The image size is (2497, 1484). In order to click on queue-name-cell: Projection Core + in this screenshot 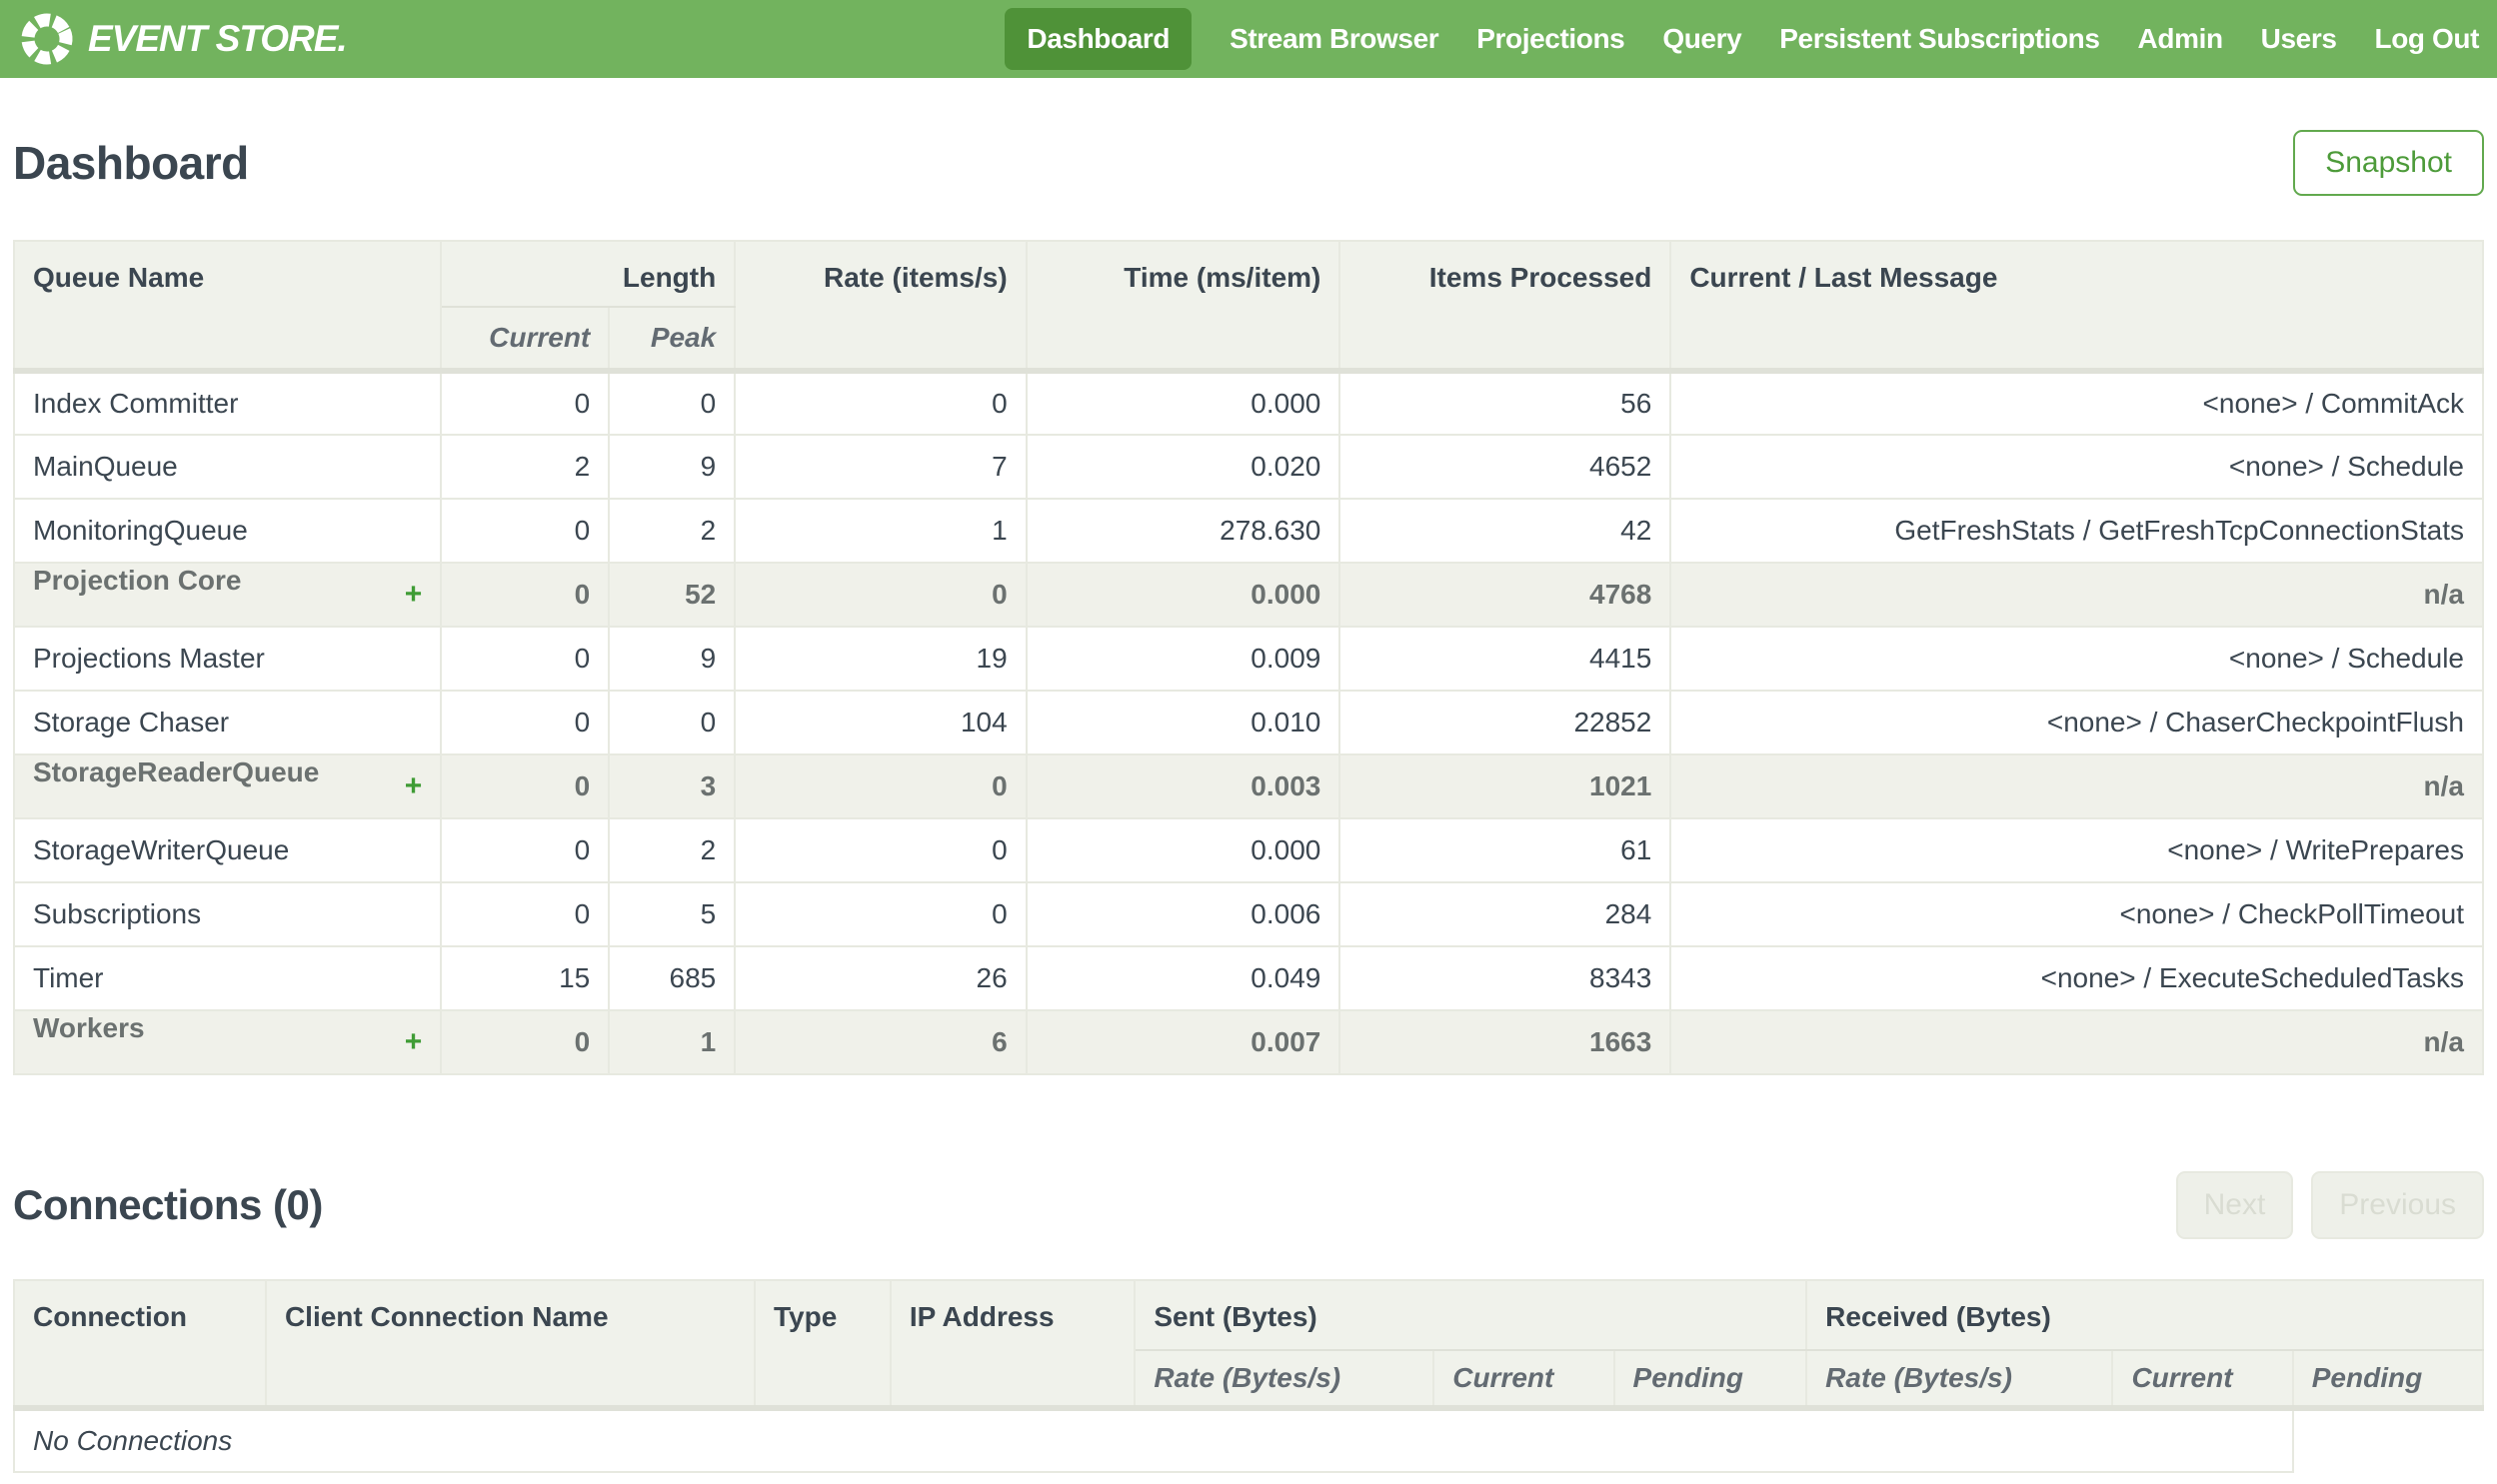, I will do `click(227, 595)`.